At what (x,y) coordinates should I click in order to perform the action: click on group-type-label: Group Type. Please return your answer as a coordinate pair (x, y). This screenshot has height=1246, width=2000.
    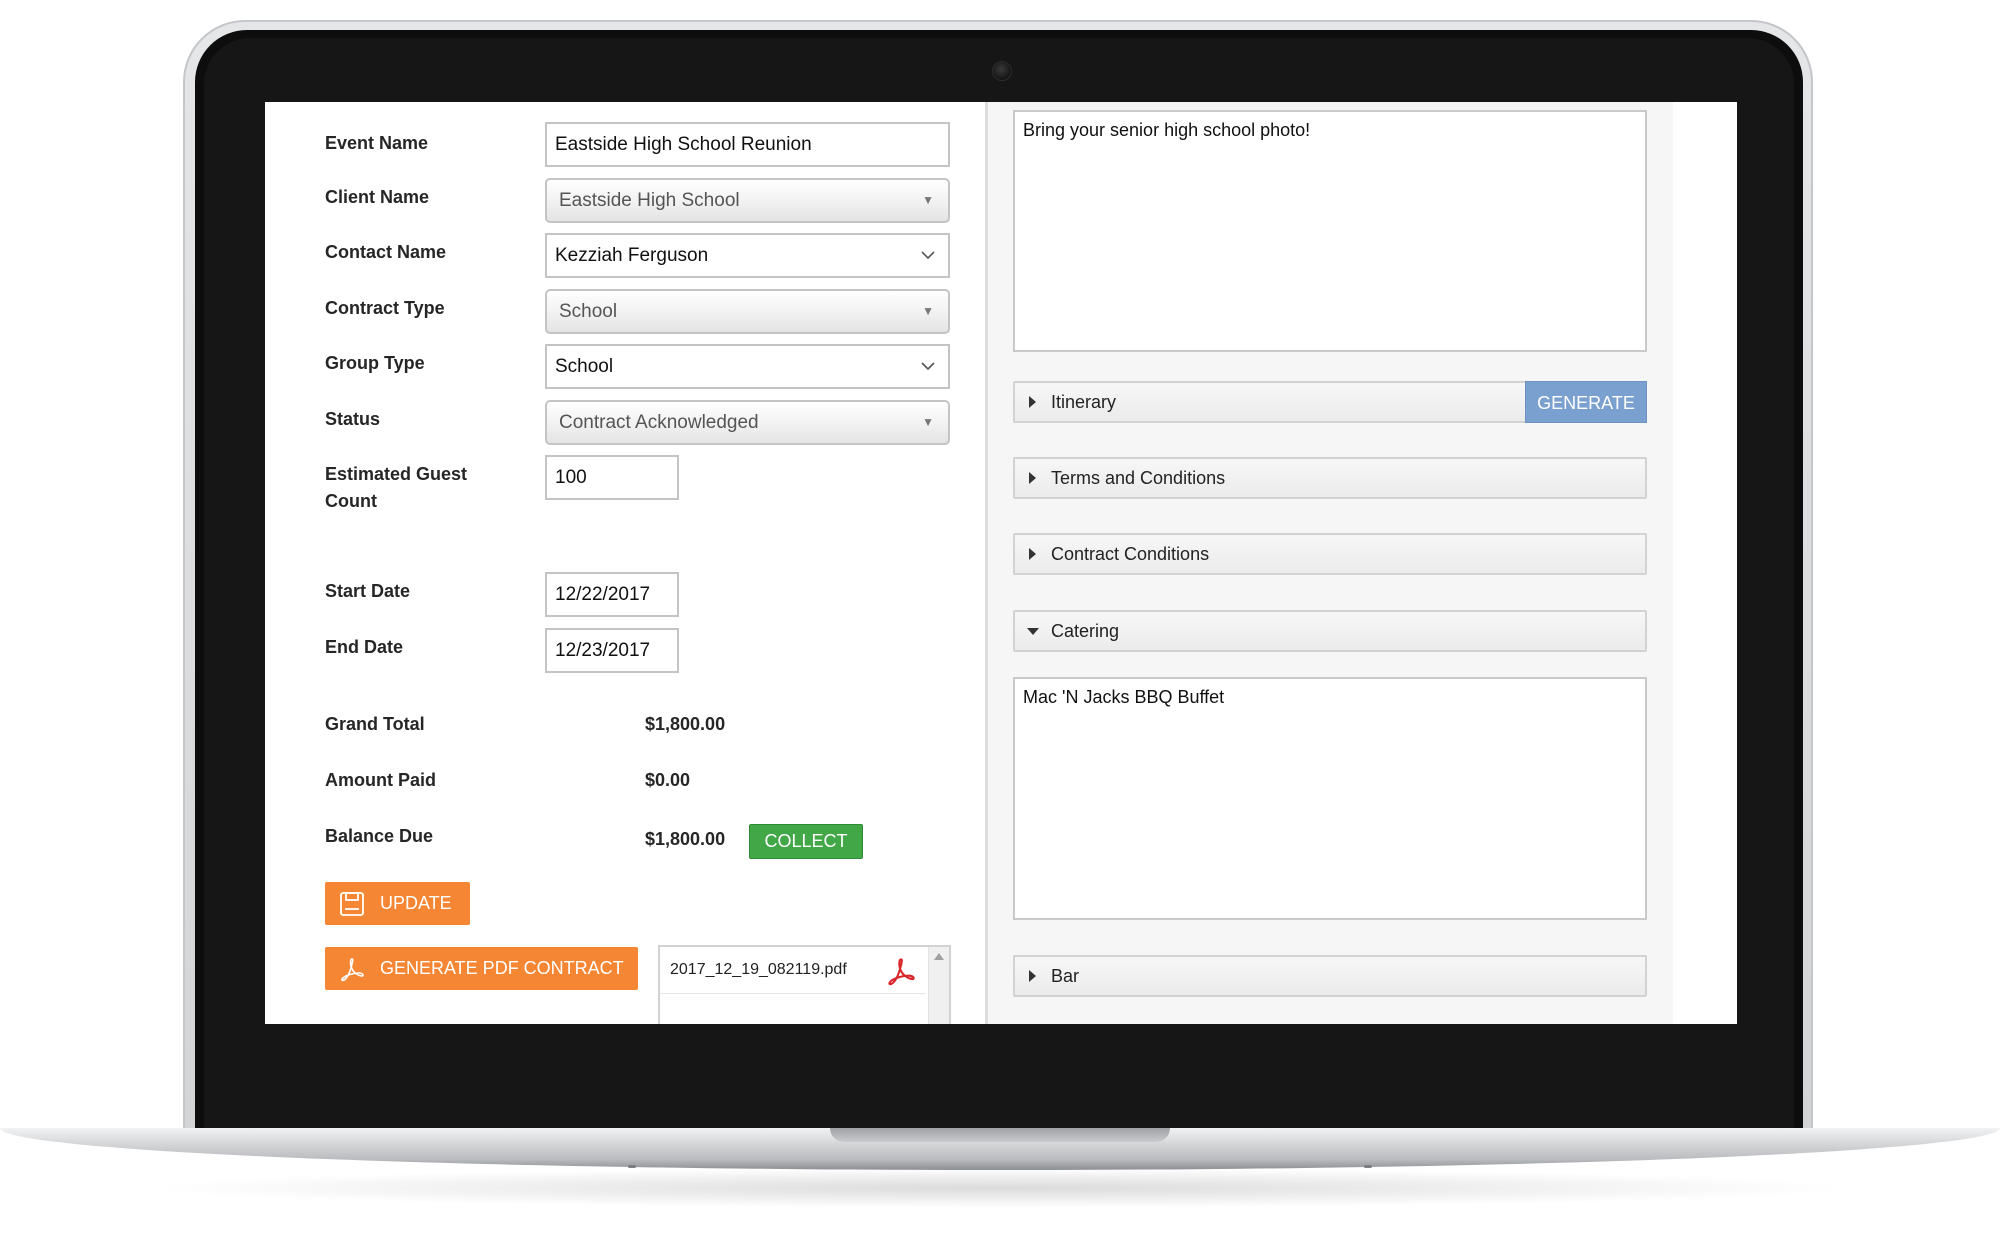
    Looking at the image, I should click on (375, 363).